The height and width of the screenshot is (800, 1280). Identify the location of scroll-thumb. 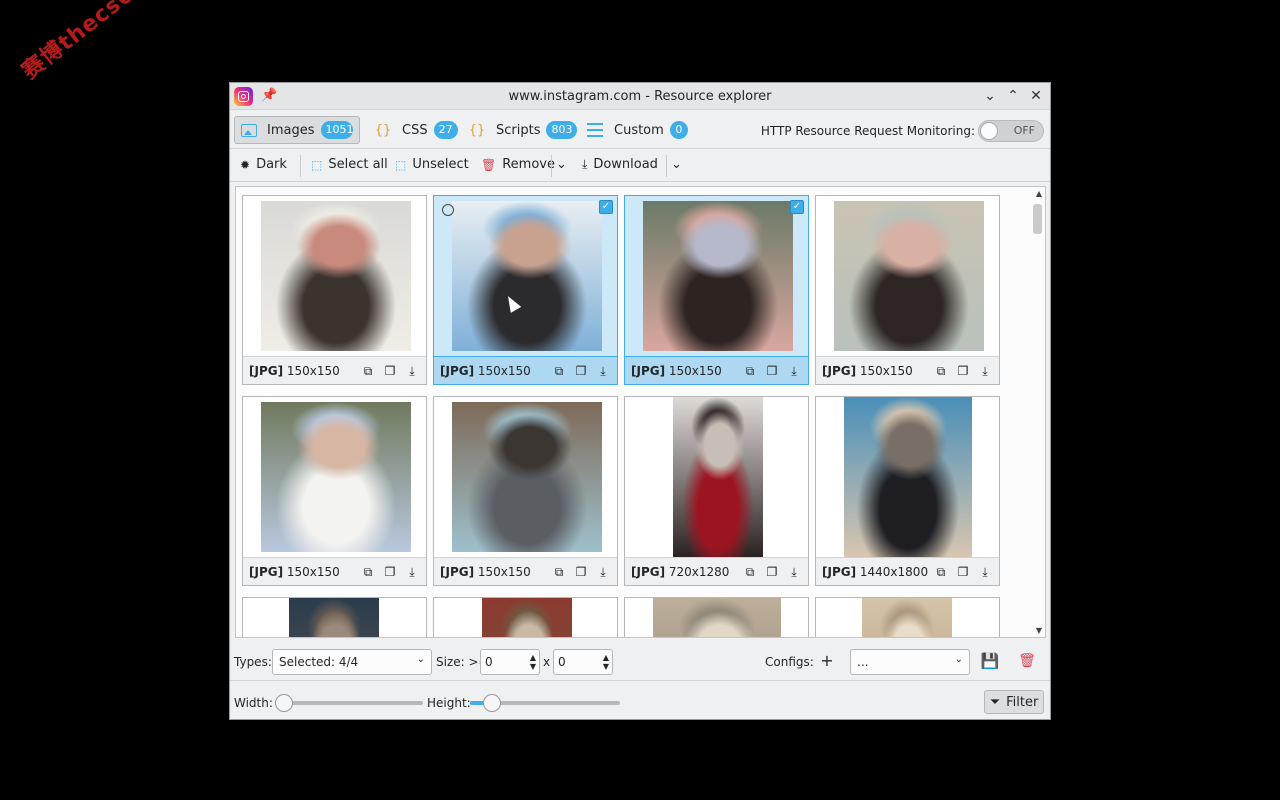
(1037, 219).